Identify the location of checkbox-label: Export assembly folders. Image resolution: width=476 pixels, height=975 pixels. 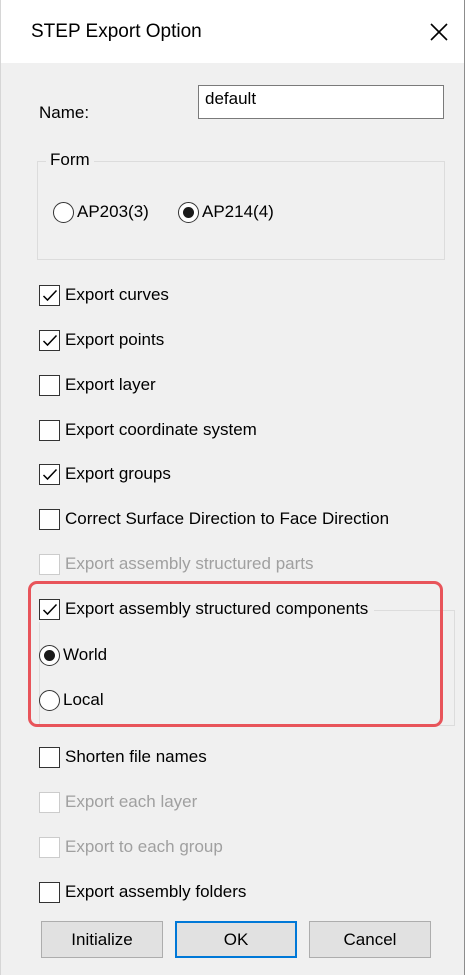
(156, 891).